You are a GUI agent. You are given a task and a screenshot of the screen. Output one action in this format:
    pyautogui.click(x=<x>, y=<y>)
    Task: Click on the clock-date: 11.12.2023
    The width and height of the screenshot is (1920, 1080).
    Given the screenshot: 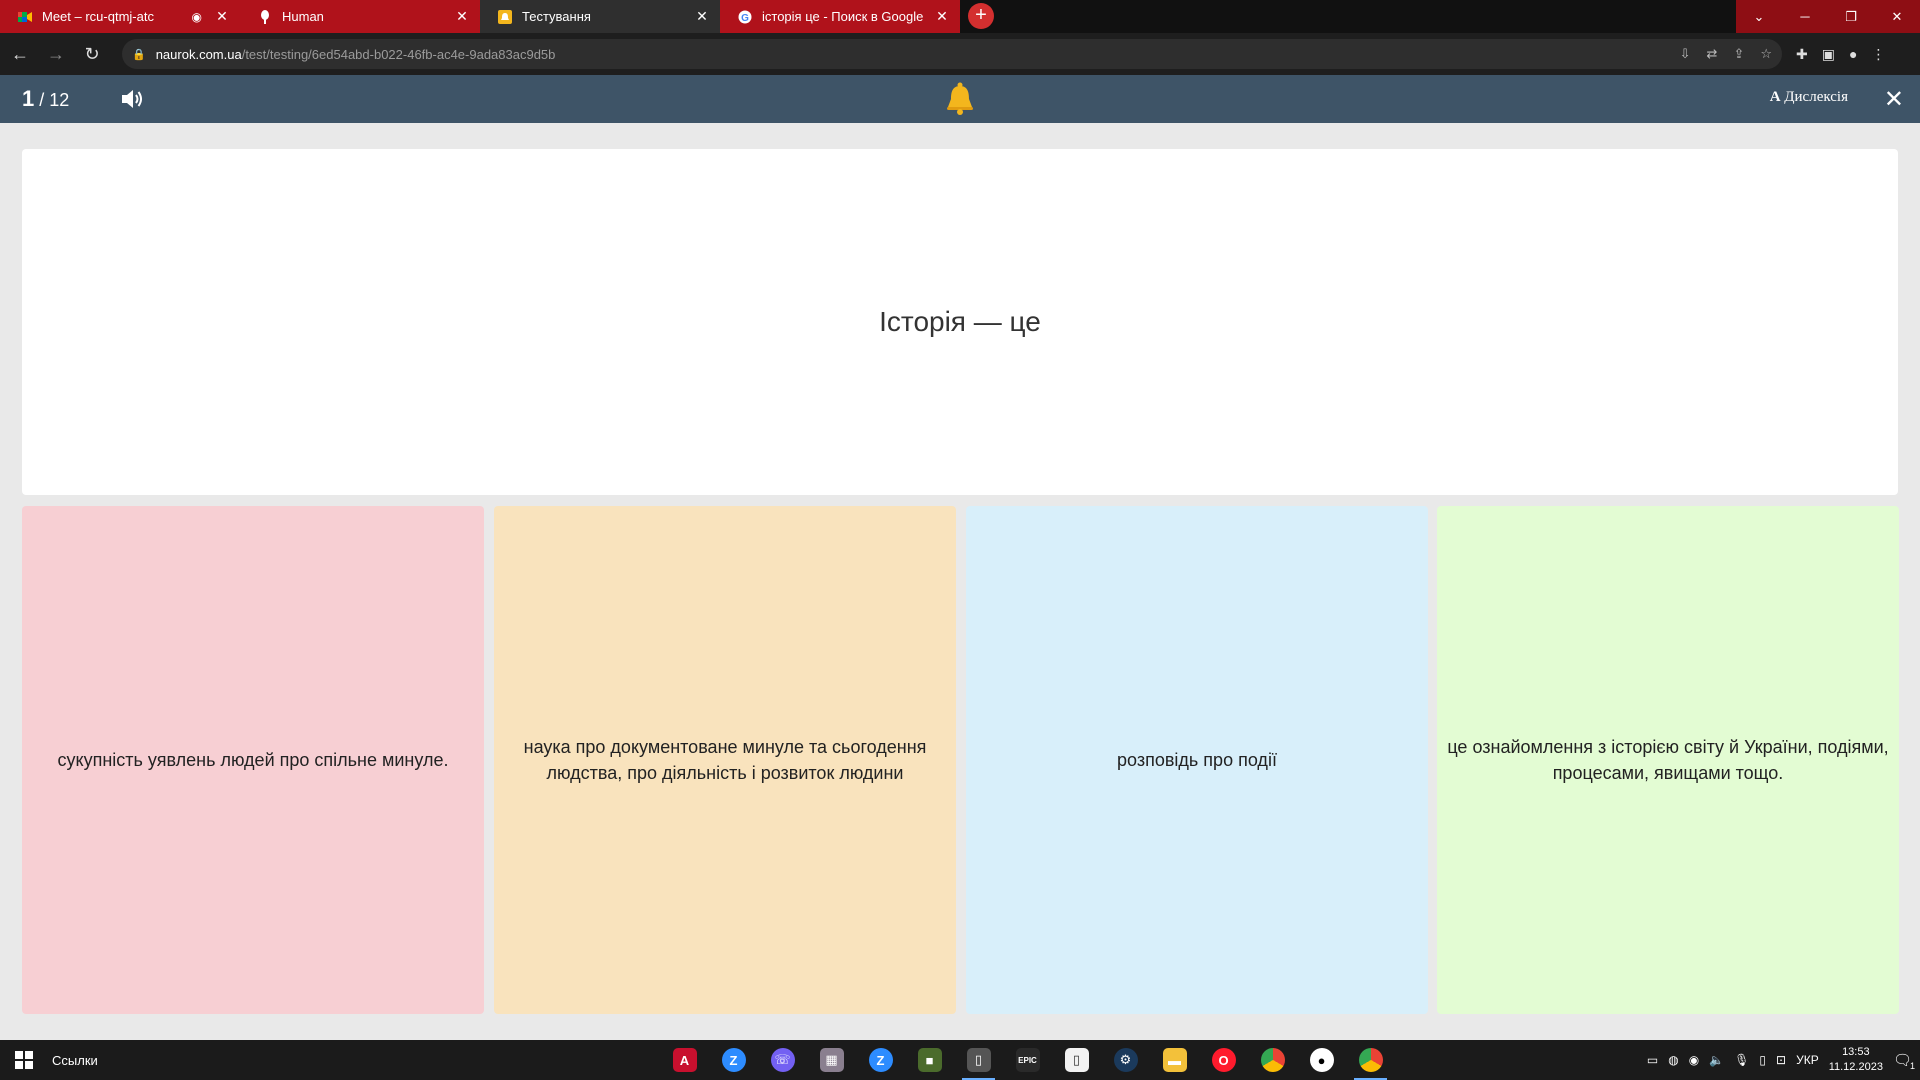 What is the action you would take?
    pyautogui.click(x=1855, y=1067)
    